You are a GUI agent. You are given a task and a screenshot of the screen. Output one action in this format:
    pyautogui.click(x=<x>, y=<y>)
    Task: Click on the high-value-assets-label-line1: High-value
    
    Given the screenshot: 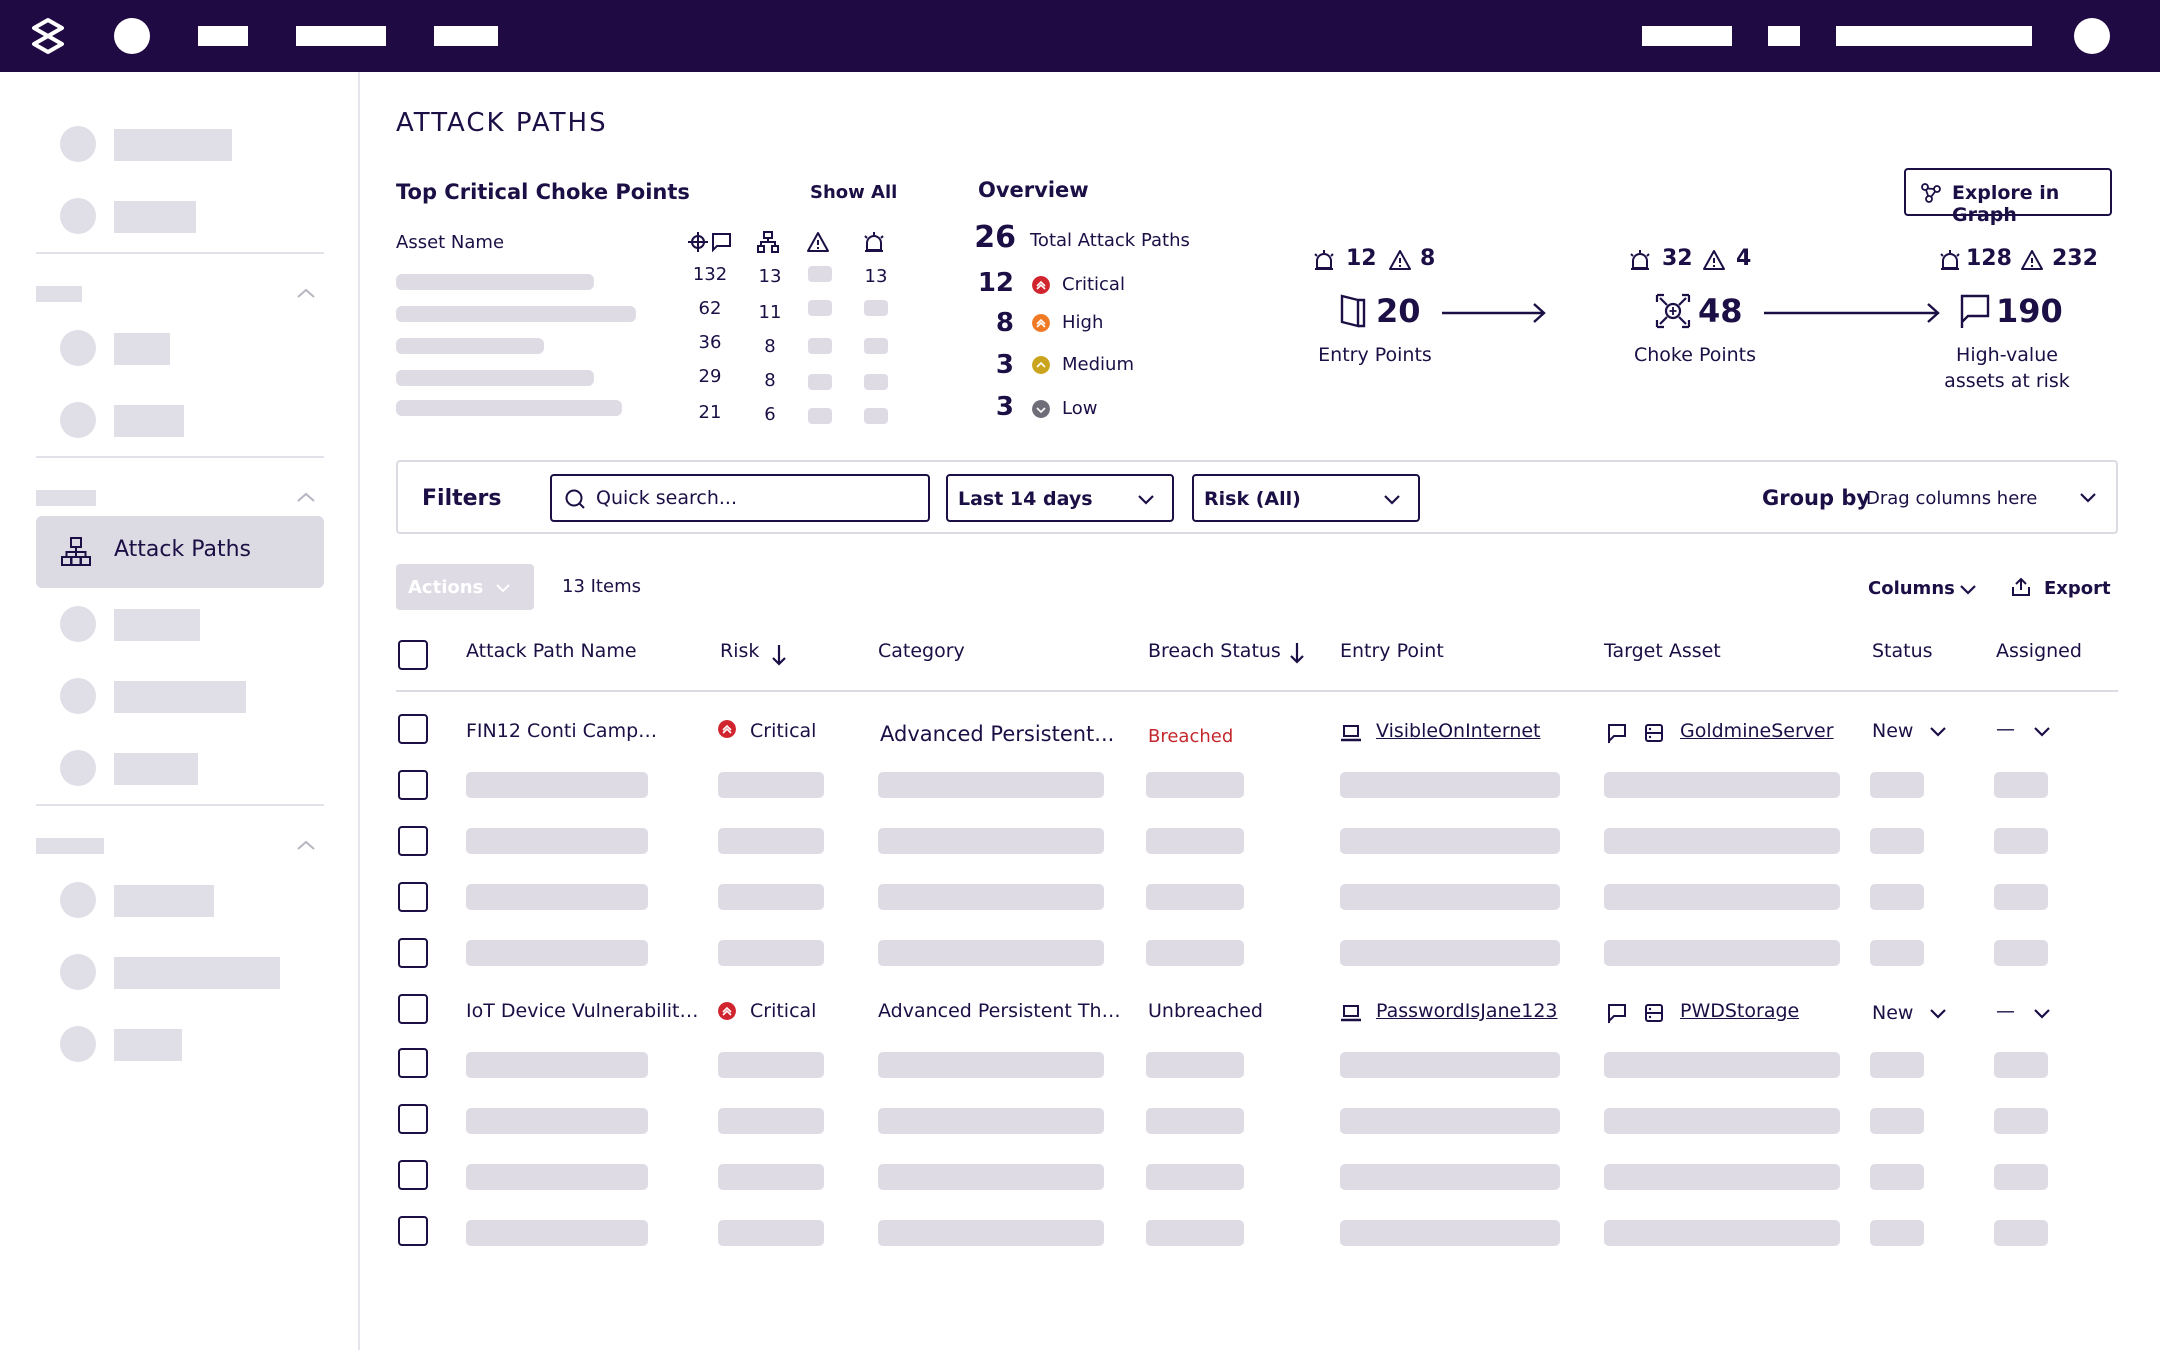 What is the action you would take?
    pyautogui.click(x=2007, y=355)
    